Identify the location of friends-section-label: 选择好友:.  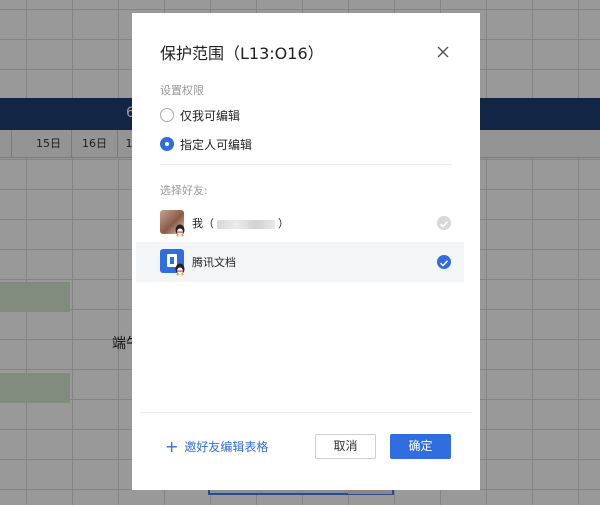
(184, 190).